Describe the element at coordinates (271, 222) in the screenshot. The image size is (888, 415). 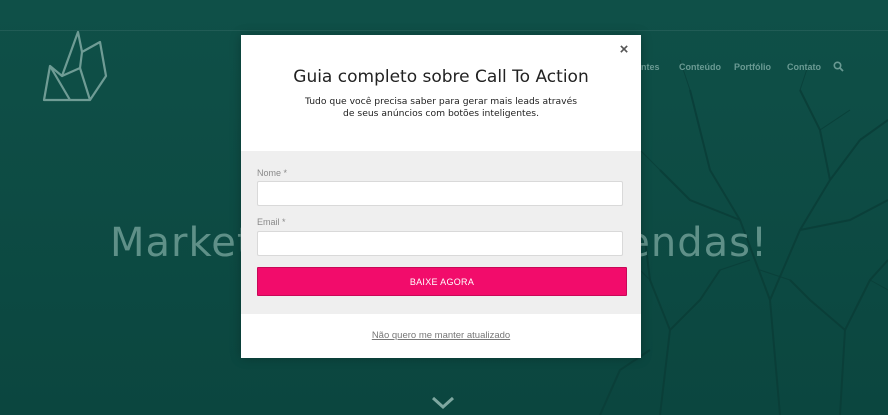
I see `email-label: Email *` at that location.